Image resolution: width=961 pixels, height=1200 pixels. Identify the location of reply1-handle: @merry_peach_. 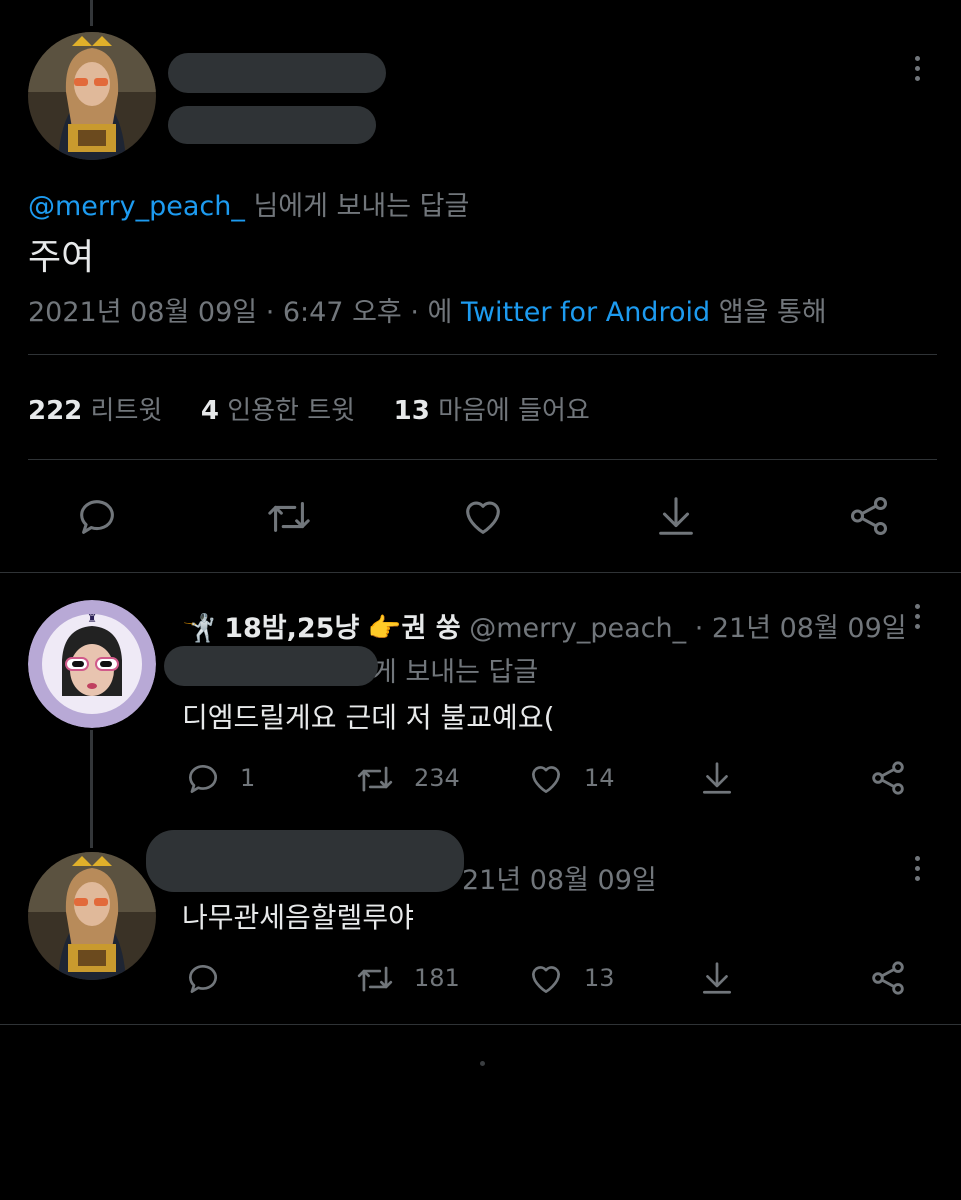
(577, 628).